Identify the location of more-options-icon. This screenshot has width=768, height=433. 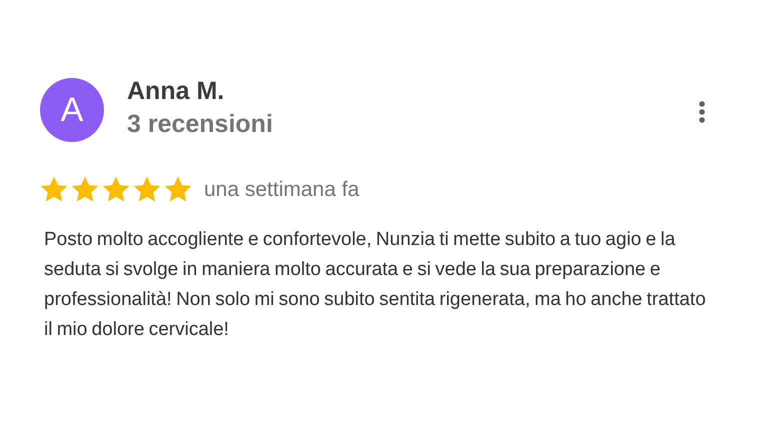
(702, 112).